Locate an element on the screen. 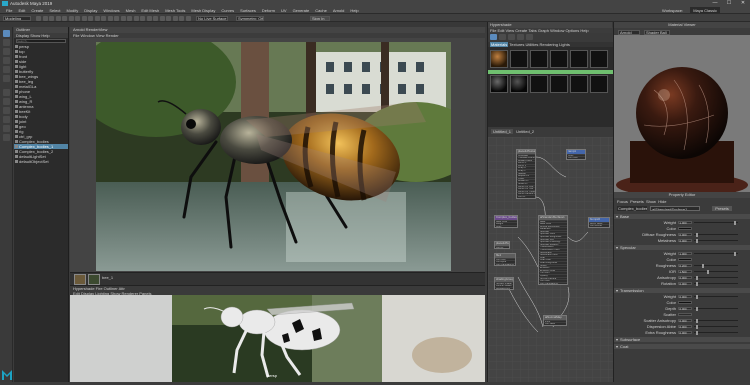 The height and width of the screenshot is (385, 750). shader-node: place2dTexture2Out UV is located at coordinates (502, 245).